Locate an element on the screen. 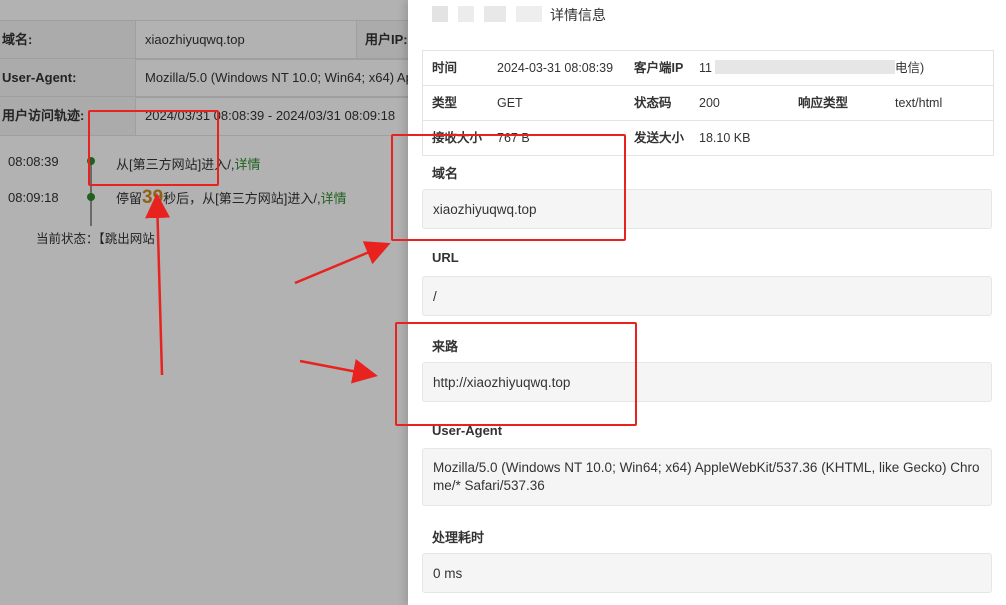  send-size-value: 18.10 KB is located at coordinates (725, 138).